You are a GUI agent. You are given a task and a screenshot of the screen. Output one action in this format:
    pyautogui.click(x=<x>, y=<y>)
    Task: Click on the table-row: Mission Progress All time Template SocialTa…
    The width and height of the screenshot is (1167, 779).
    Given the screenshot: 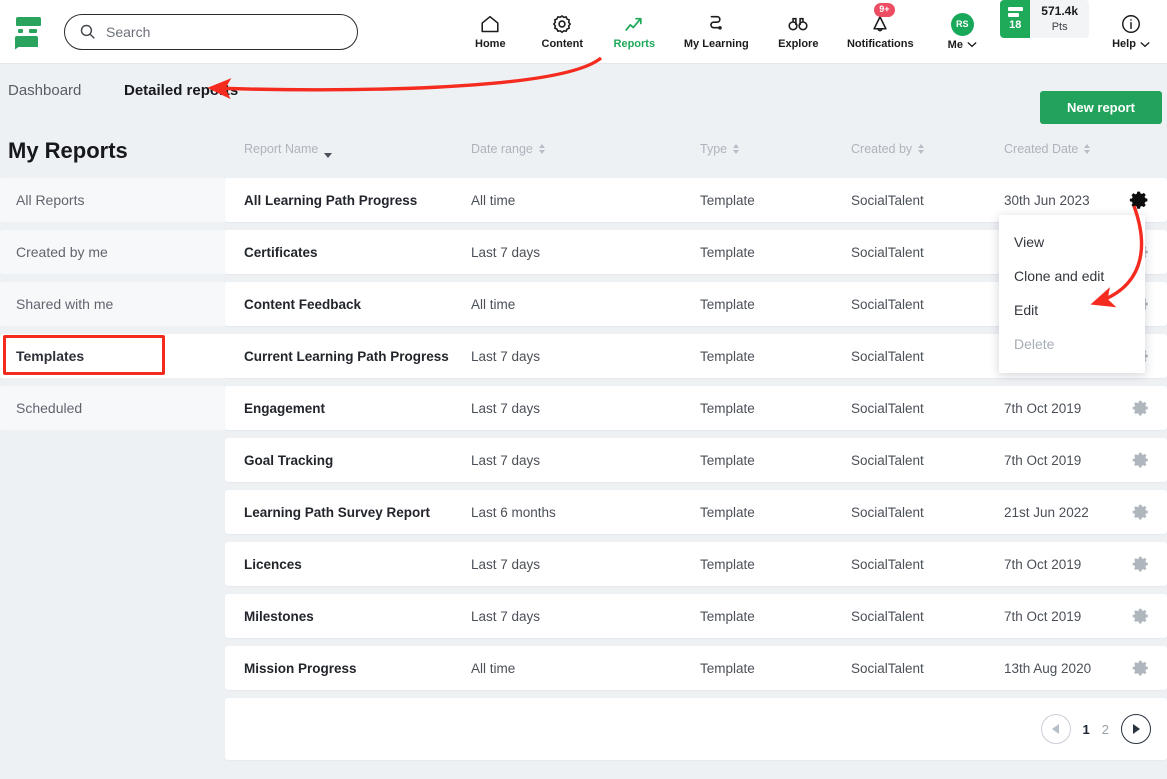 What is the action you would take?
    pyautogui.click(x=696, y=668)
    